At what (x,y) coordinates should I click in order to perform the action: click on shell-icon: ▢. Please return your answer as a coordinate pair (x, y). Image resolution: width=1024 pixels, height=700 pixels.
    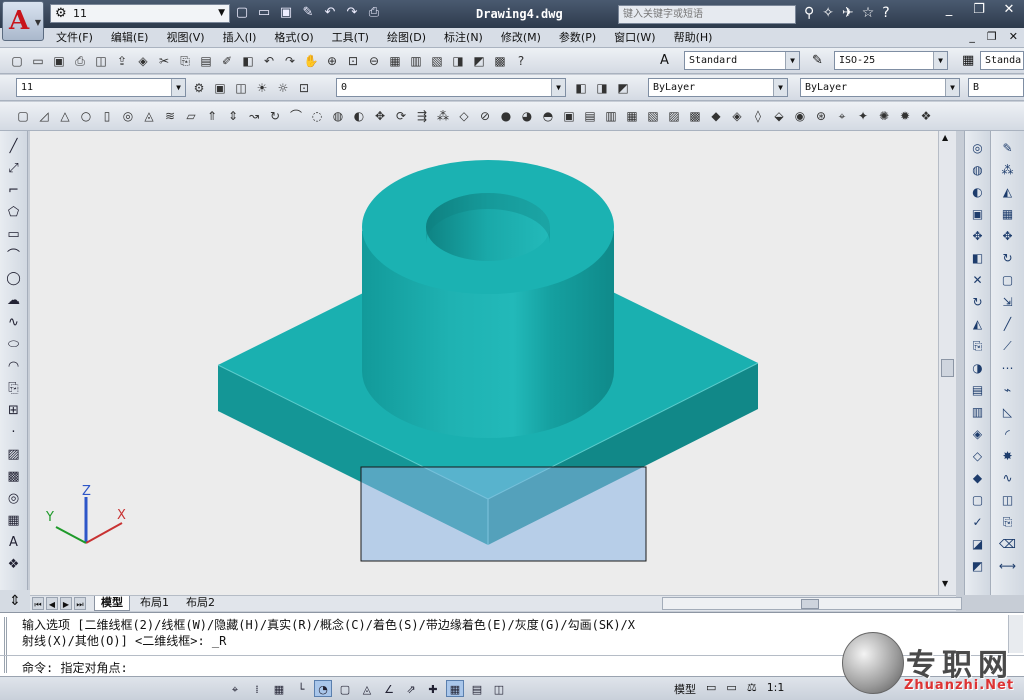
    Looking at the image, I should click on (978, 500).